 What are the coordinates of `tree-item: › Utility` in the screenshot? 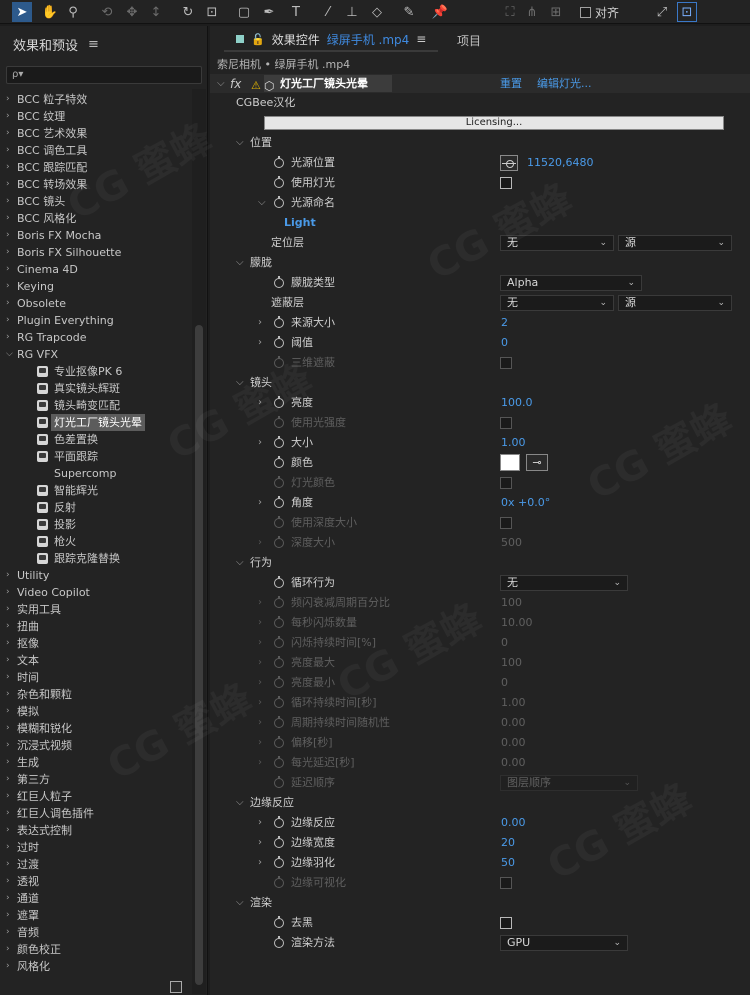 It's located at (95, 575).